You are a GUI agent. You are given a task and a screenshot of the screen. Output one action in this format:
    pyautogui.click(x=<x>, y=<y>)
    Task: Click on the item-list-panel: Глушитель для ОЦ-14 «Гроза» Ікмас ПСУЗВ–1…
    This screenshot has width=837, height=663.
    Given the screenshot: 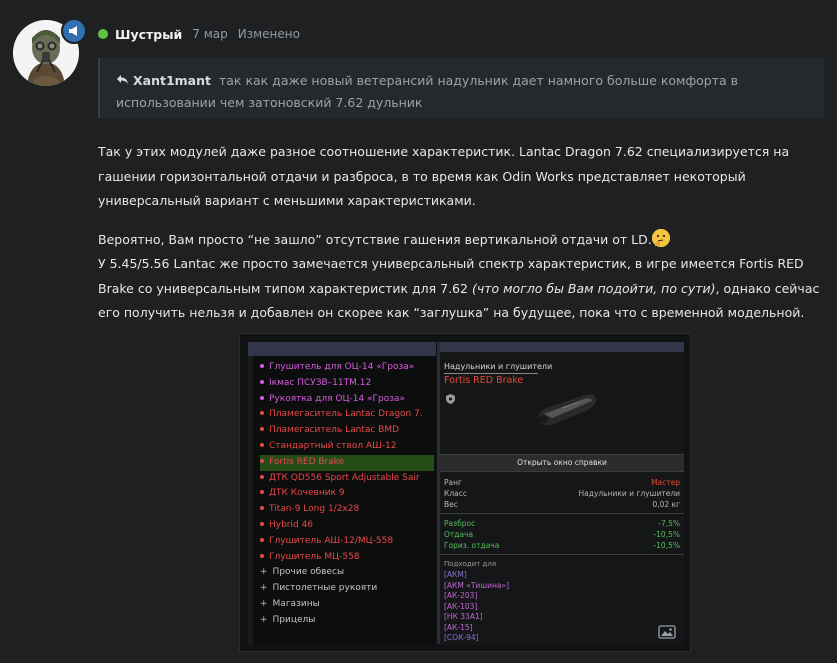 What is the action you would take?
    pyautogui.click(x=342, y=493)
    